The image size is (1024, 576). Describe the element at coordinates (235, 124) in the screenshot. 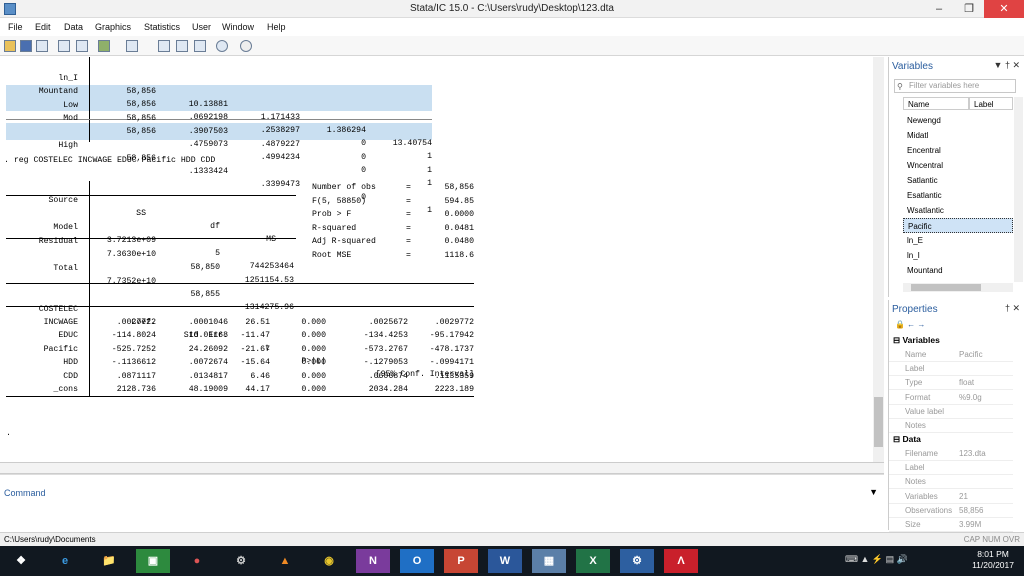

I see `summary-row: Mountand 58,856 .0692198 .2538297 0 1` at that location.